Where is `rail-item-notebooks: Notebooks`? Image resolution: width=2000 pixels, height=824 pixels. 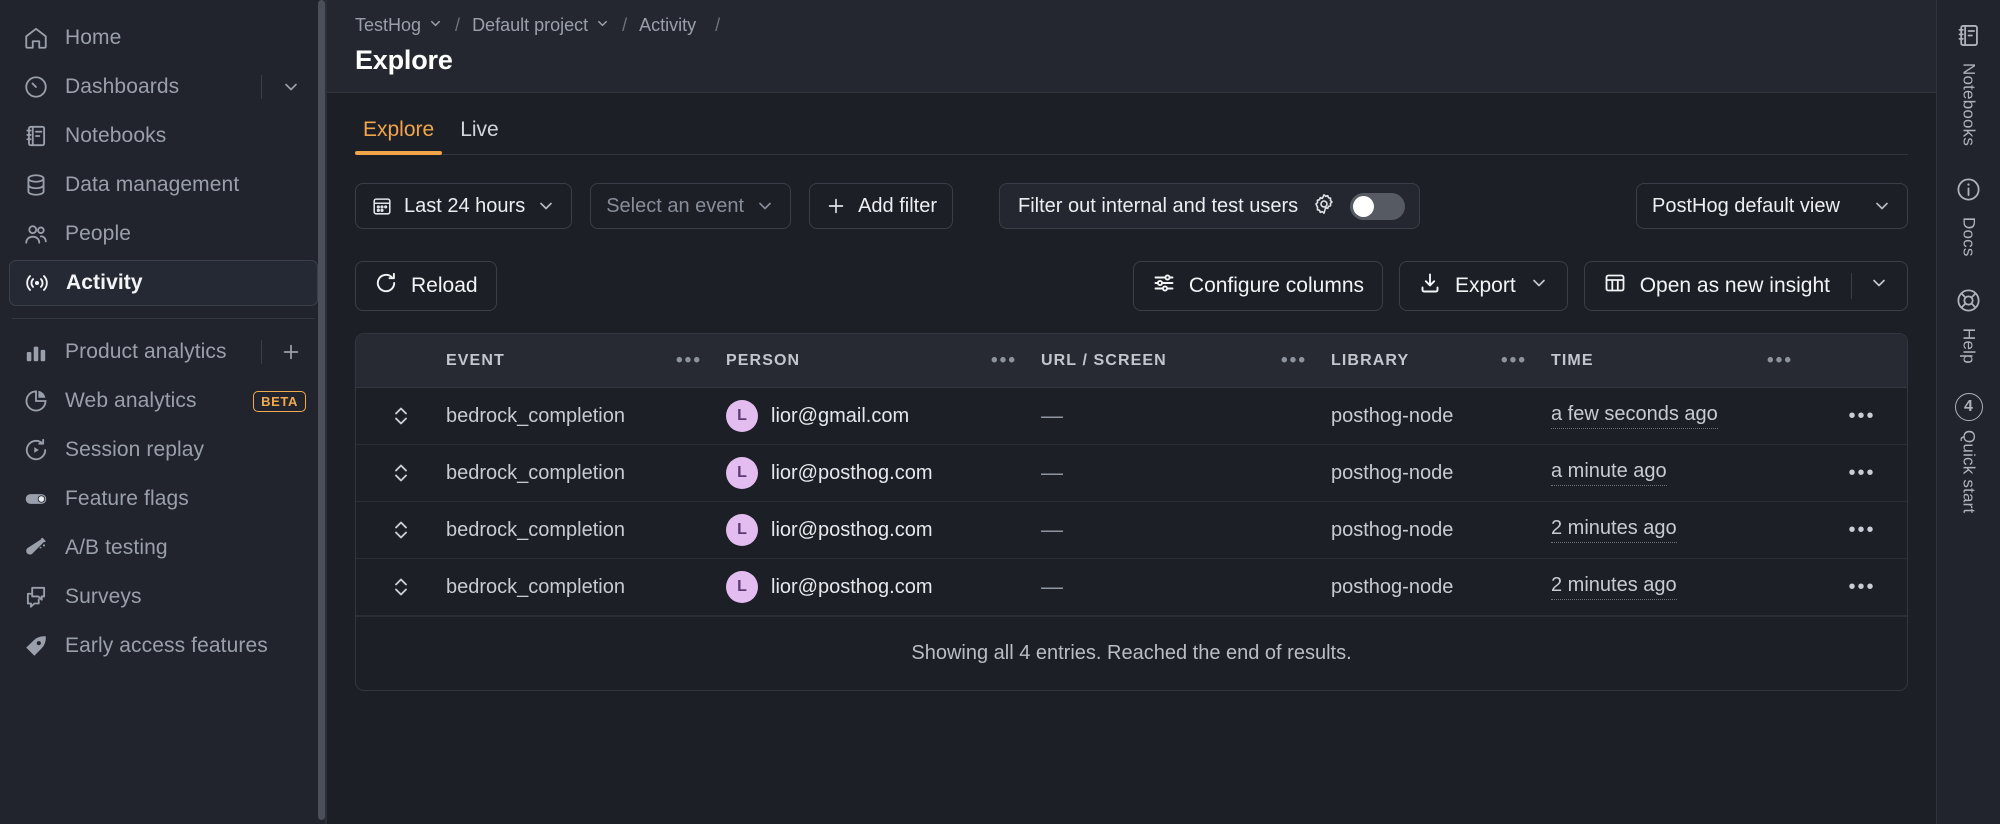
rail-item-notebooks: Notebooks is located at coordinates (1968, 85).